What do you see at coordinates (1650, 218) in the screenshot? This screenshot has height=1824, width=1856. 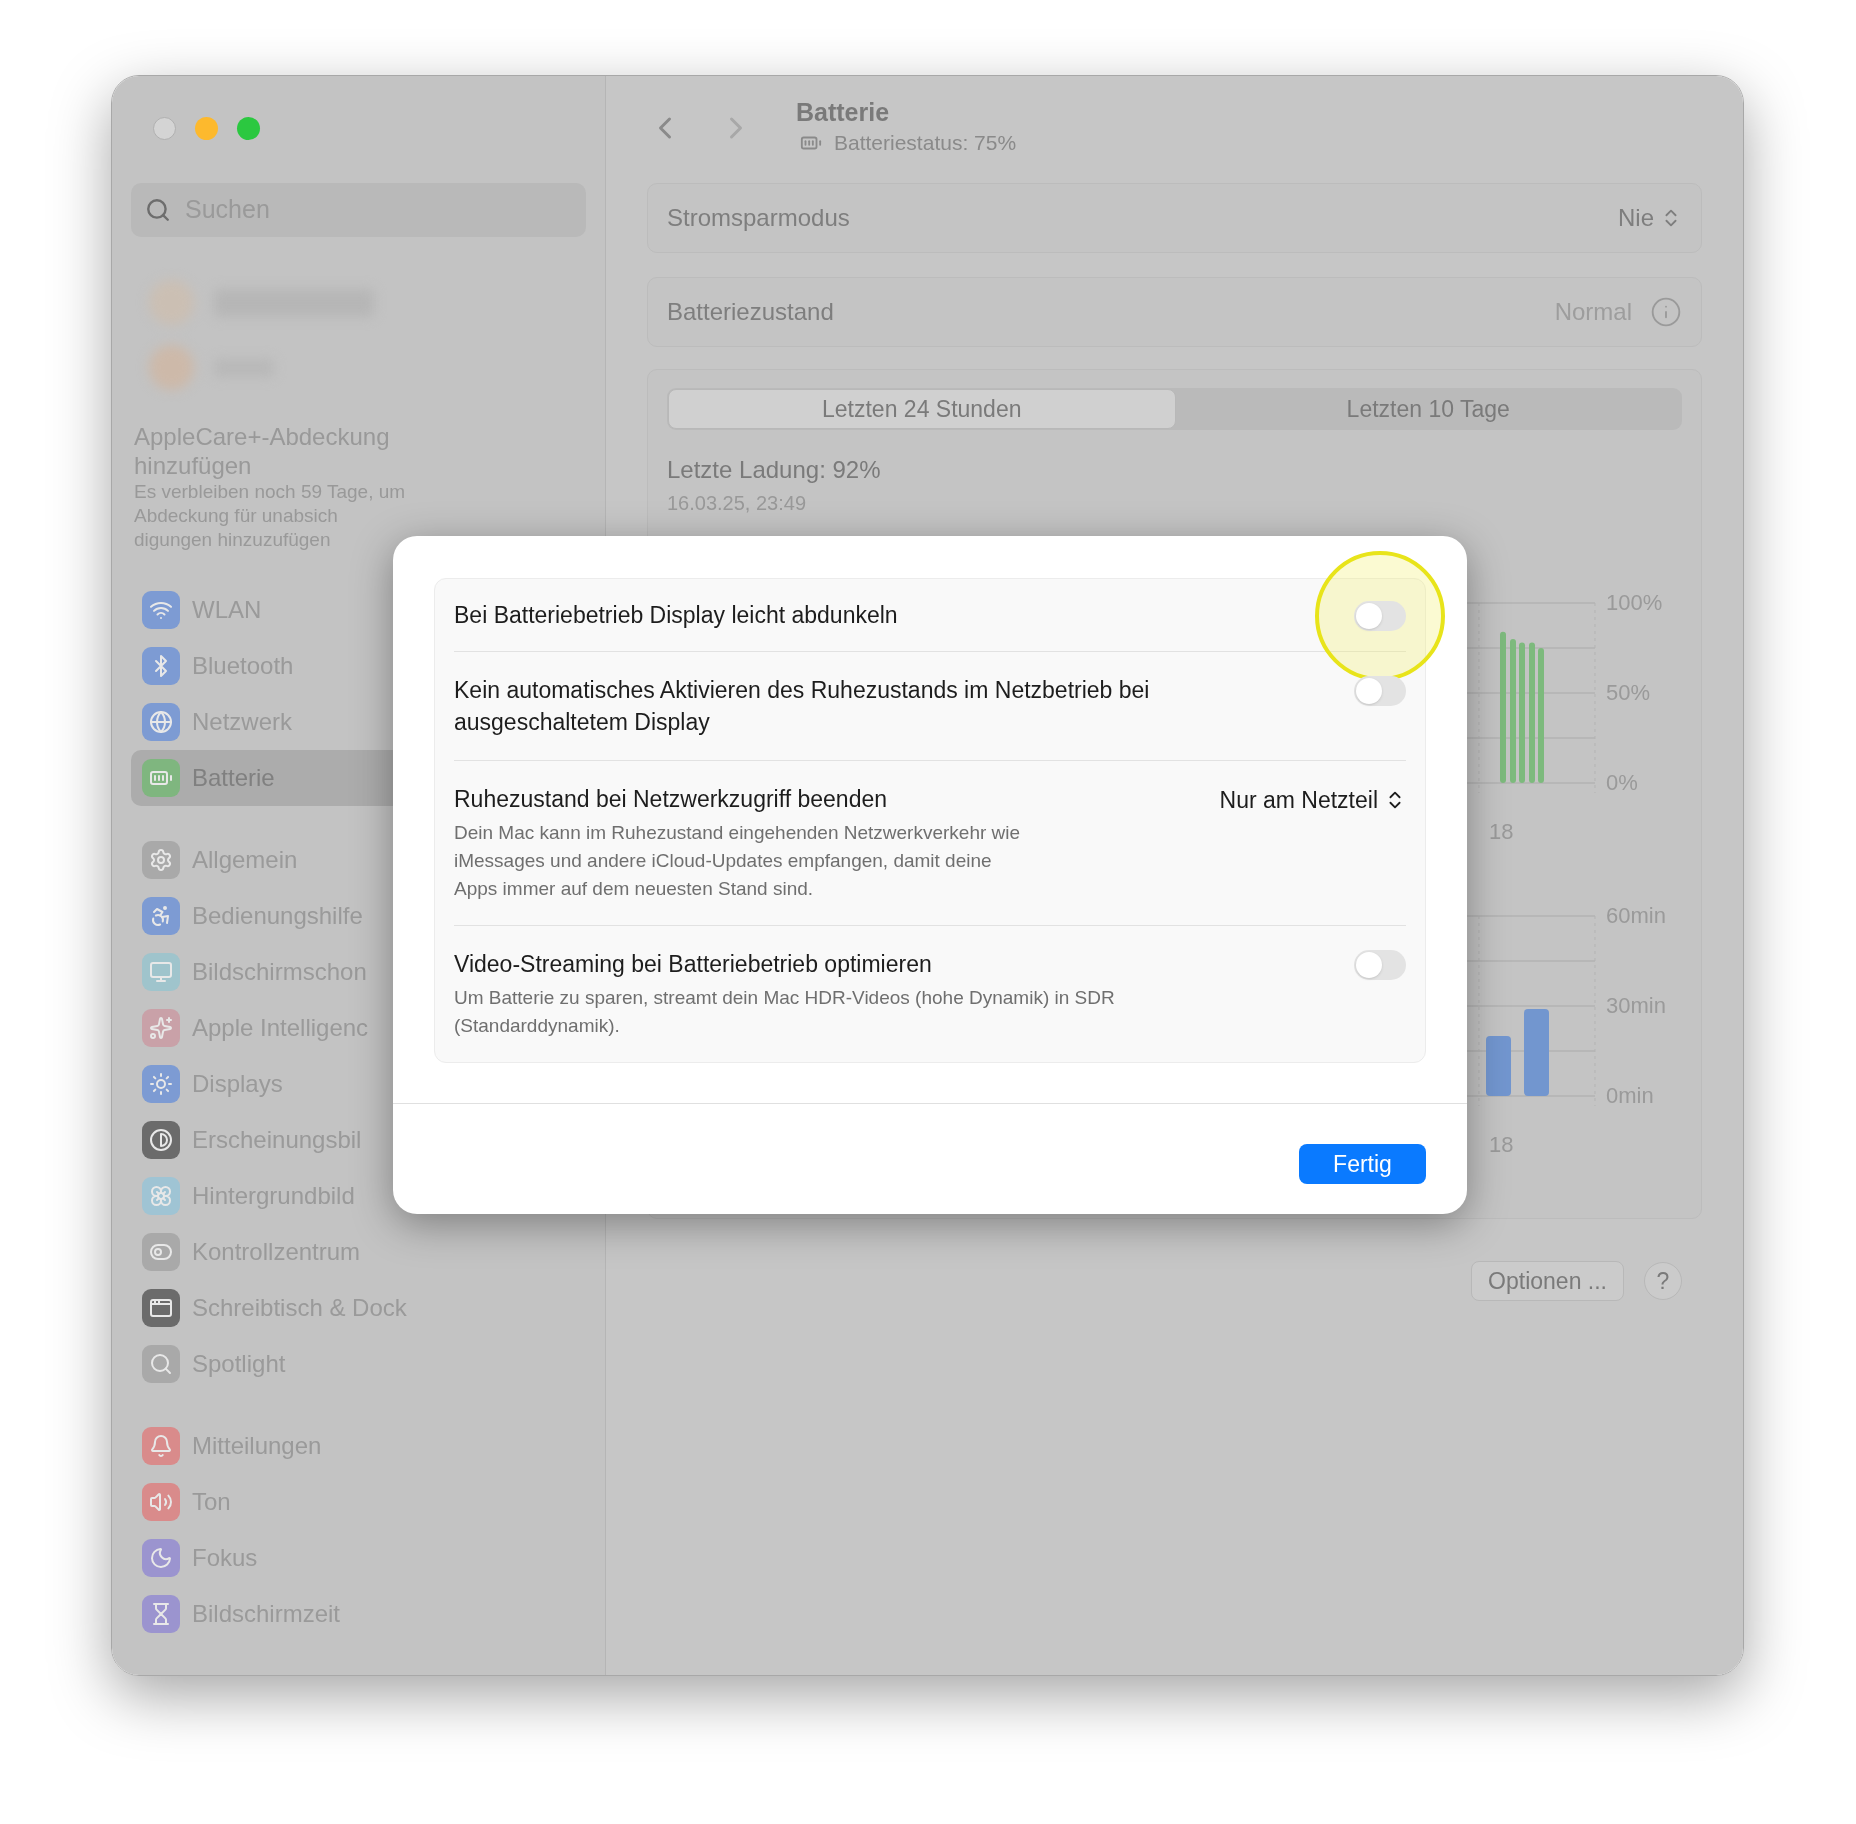 I see `power-mode-popup: Nie` at bounding box center [1650, 218].